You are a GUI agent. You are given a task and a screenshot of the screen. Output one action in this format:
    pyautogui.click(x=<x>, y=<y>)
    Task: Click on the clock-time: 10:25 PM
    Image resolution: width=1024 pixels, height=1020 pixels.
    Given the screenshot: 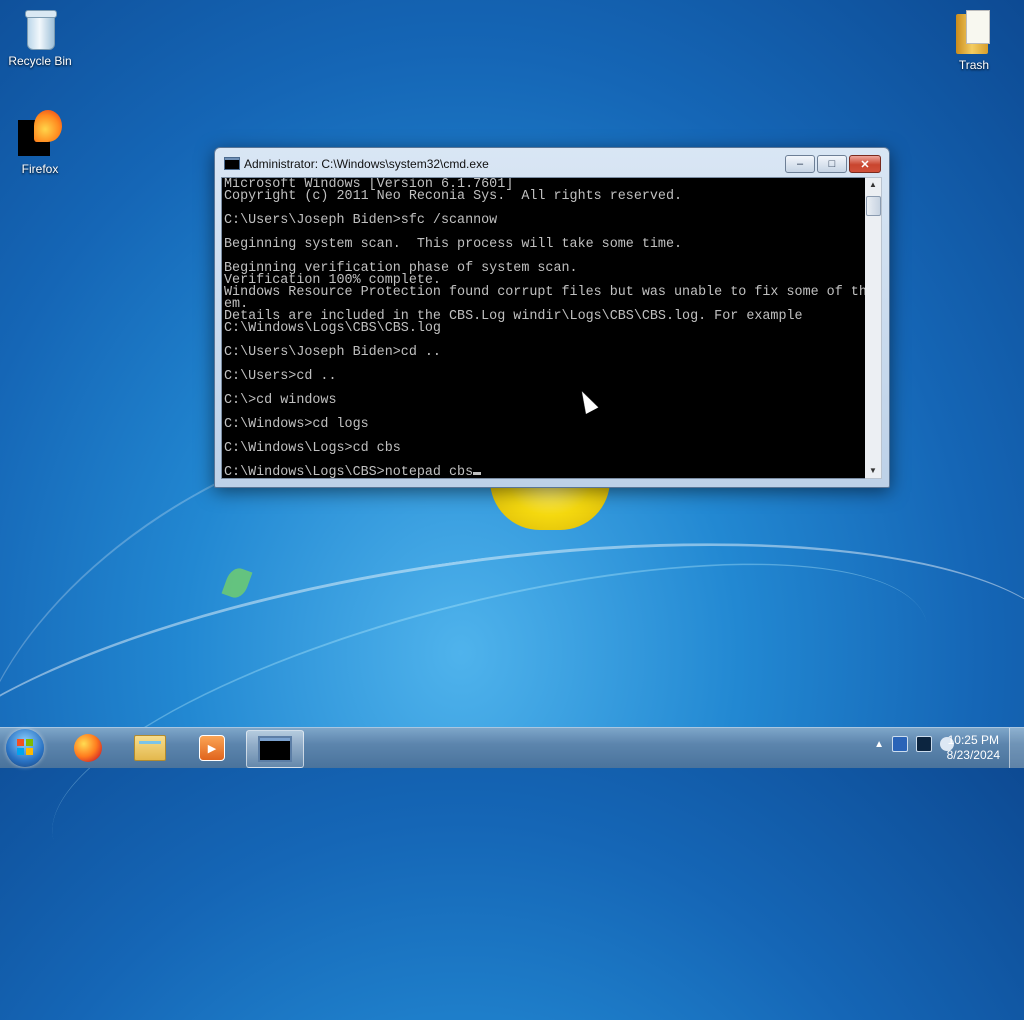 What is the action you would take?
    pyautogui.click(x=973, y=740)
    